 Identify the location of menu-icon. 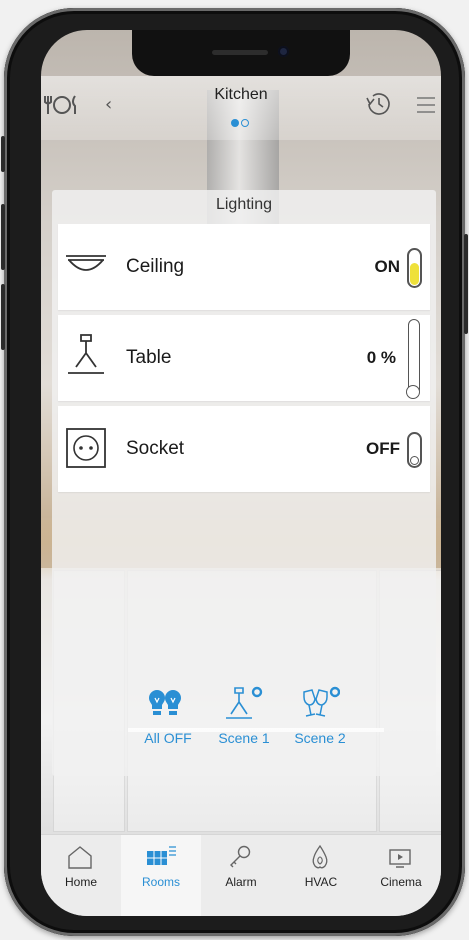
(426, 105).